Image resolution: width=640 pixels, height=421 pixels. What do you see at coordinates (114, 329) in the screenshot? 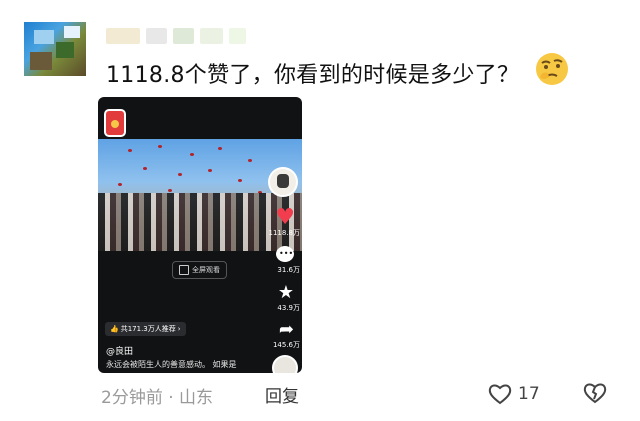
I see `thumbs-up-icon: 👍` at bounding box center [114, 329].